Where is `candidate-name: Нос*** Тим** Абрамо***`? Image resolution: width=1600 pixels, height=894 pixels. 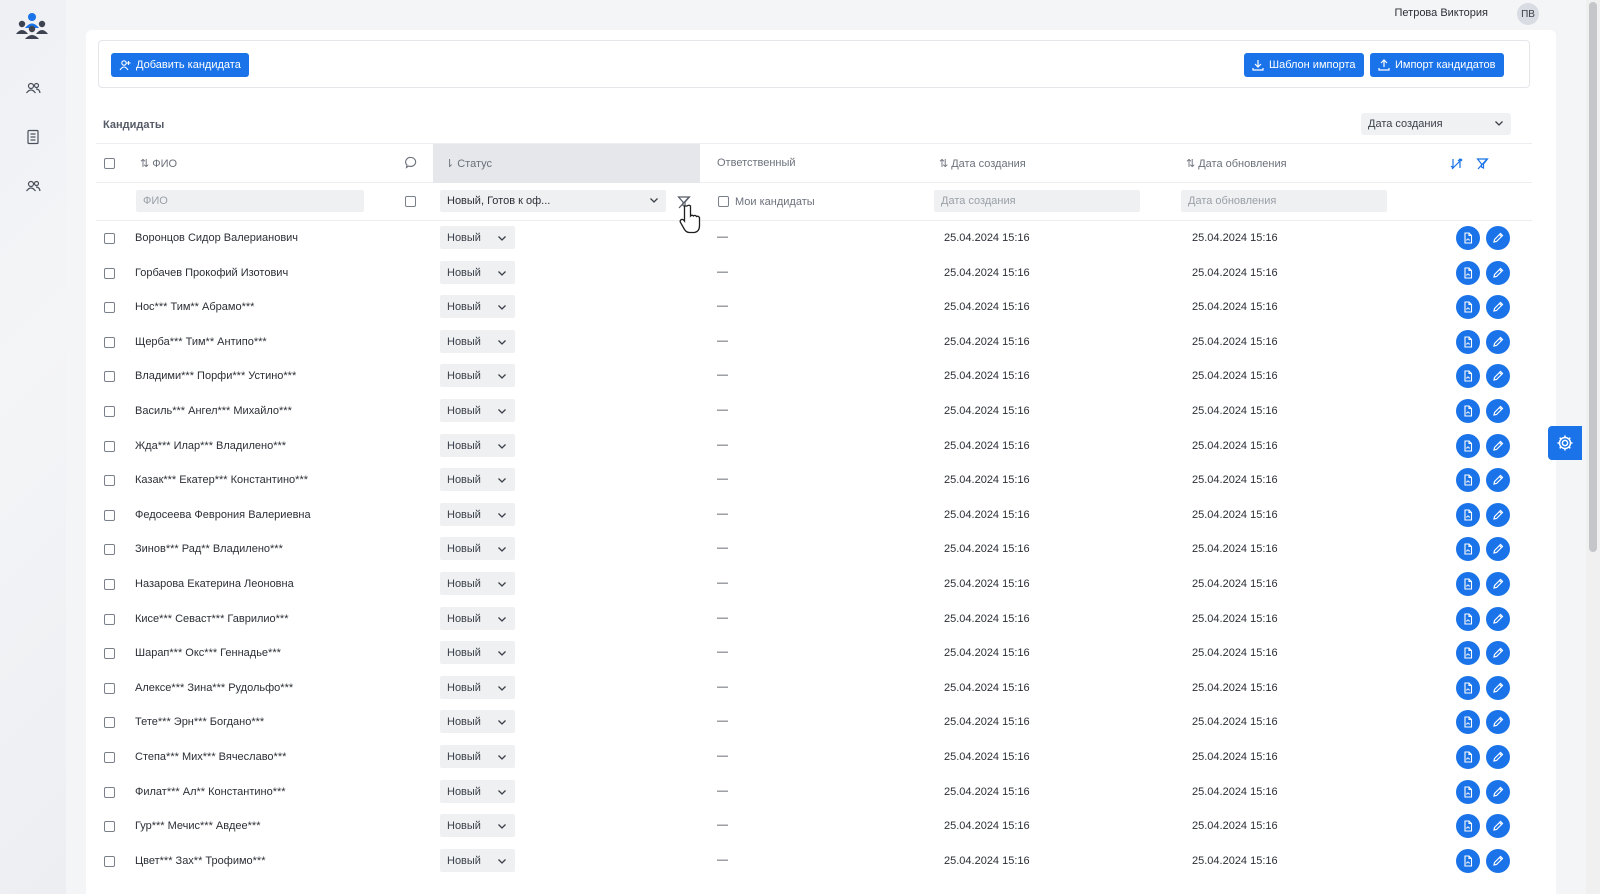 candidate-name: Нос*** Тим** Абрамо*** is located at coordinates (194, 307).